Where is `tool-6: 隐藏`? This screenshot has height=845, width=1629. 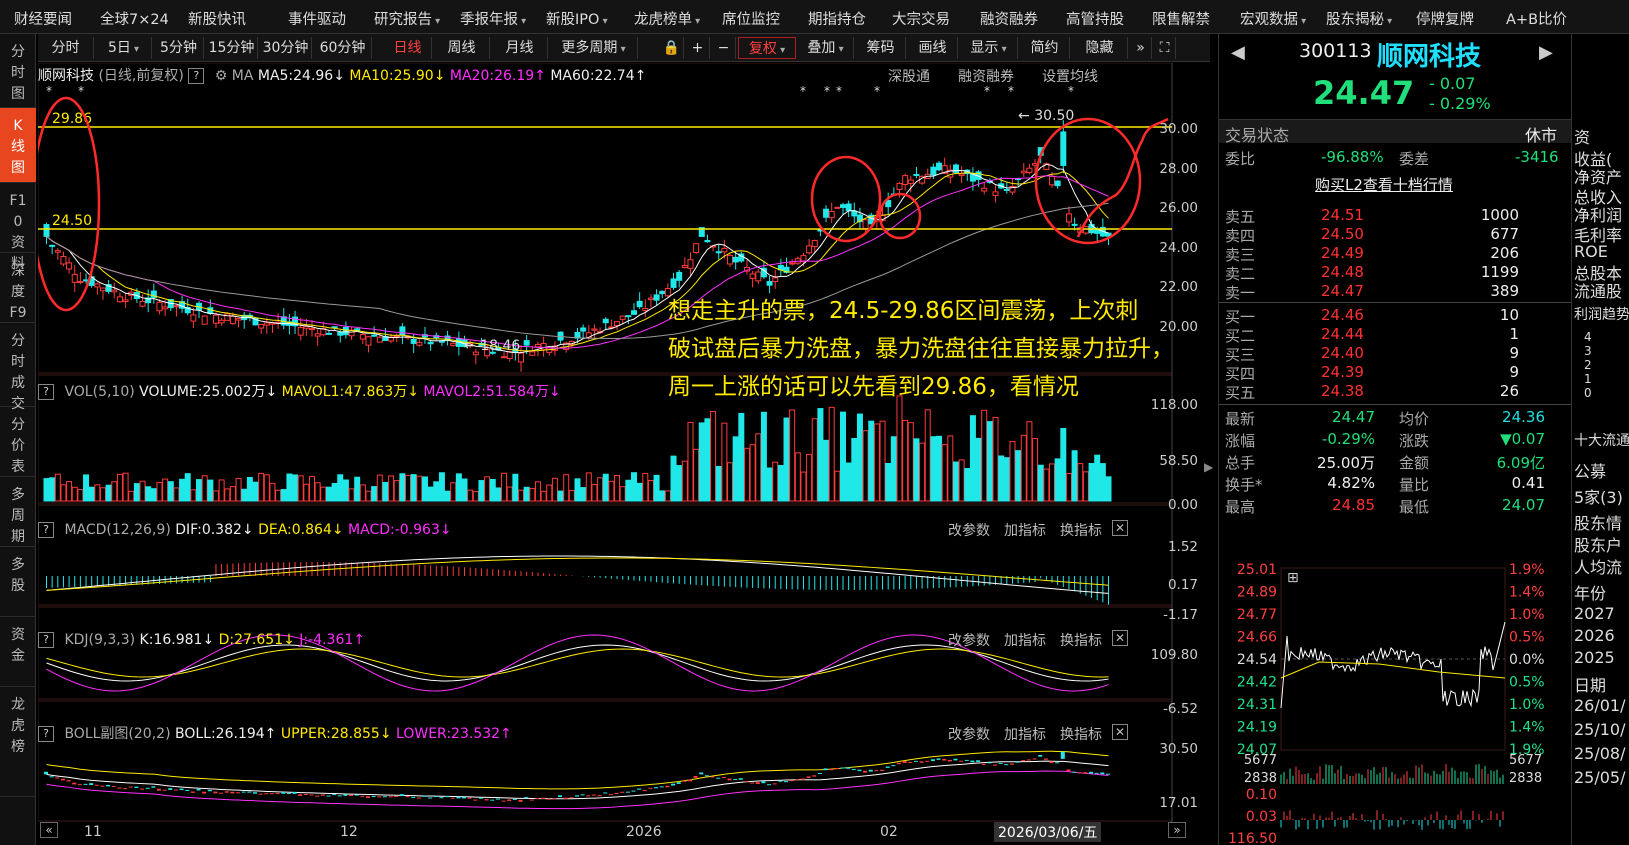 tool-6: 隐藏 is located at coordinates (1100, 48).